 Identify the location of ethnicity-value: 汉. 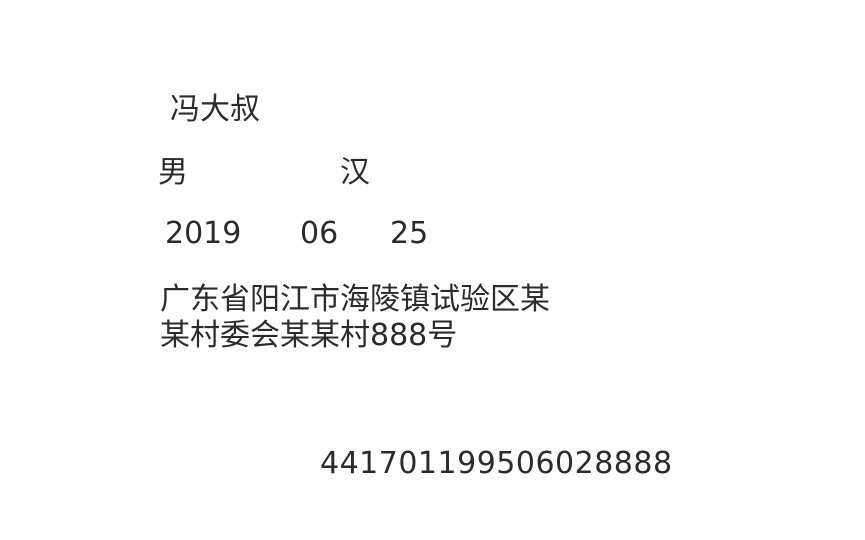
(355, 172).